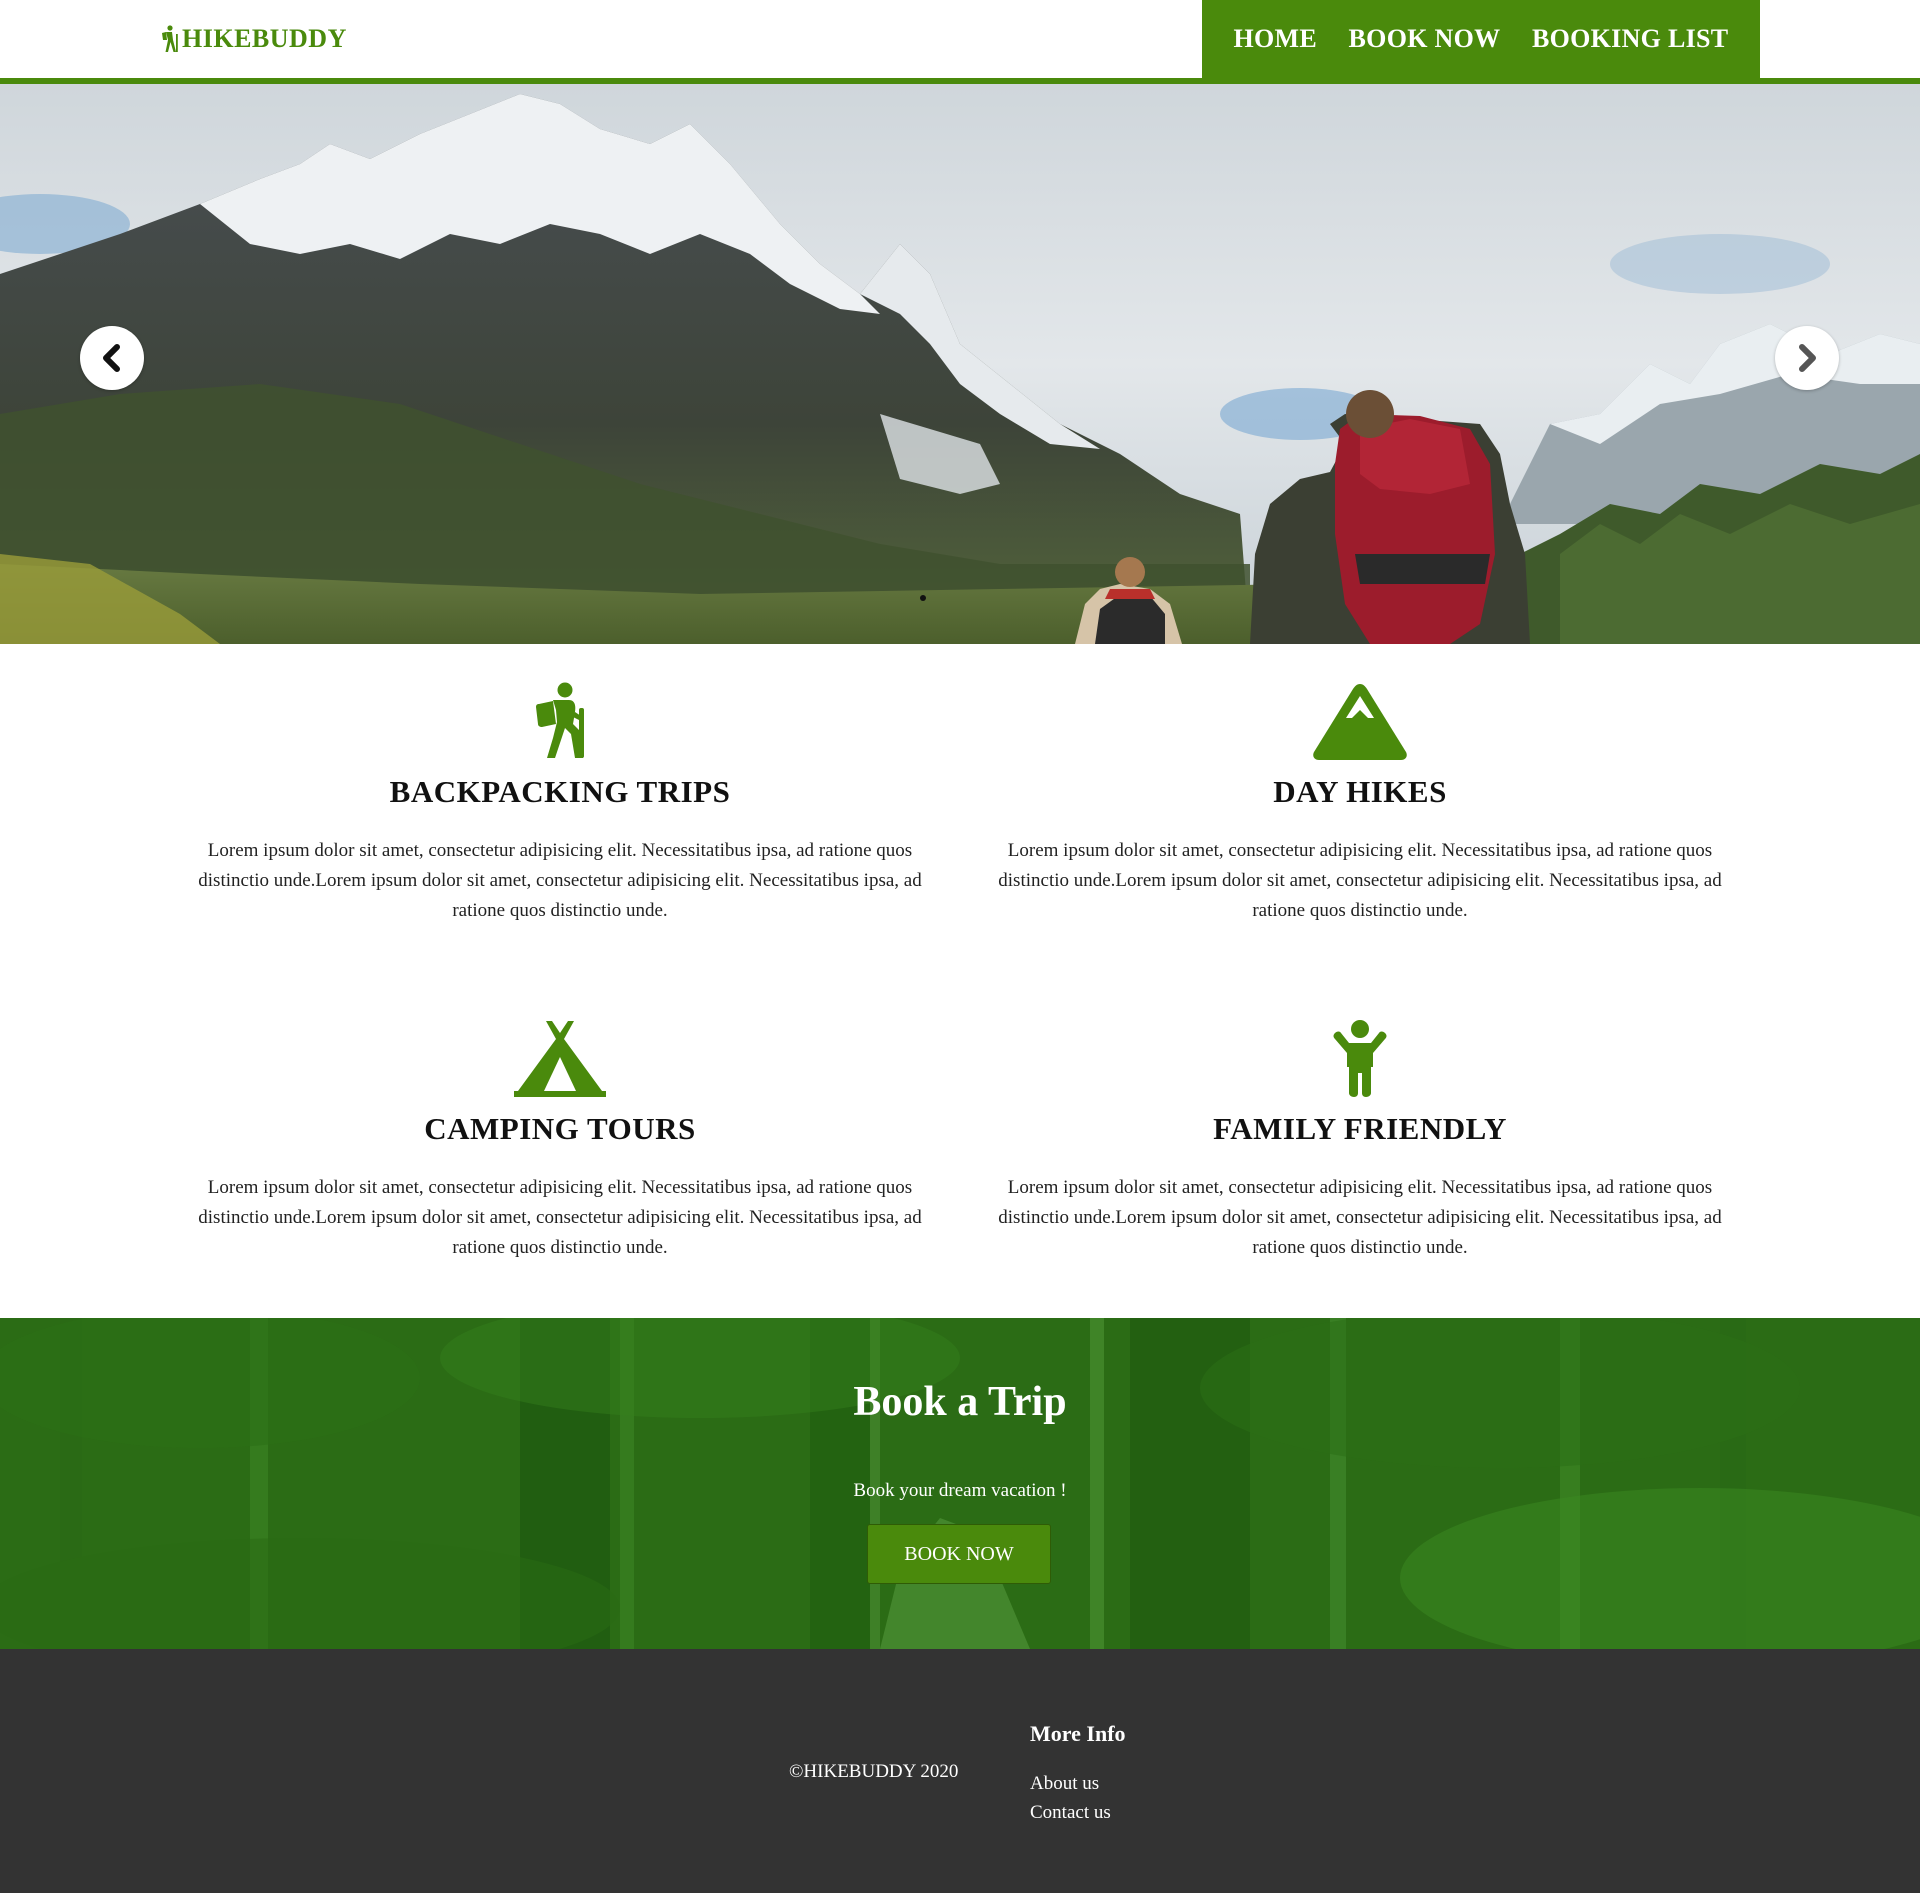 The width and height of the screenshot is (1920, 1893). I want to click on brand-logo: HIKEBUDDY, so click(252, 39).